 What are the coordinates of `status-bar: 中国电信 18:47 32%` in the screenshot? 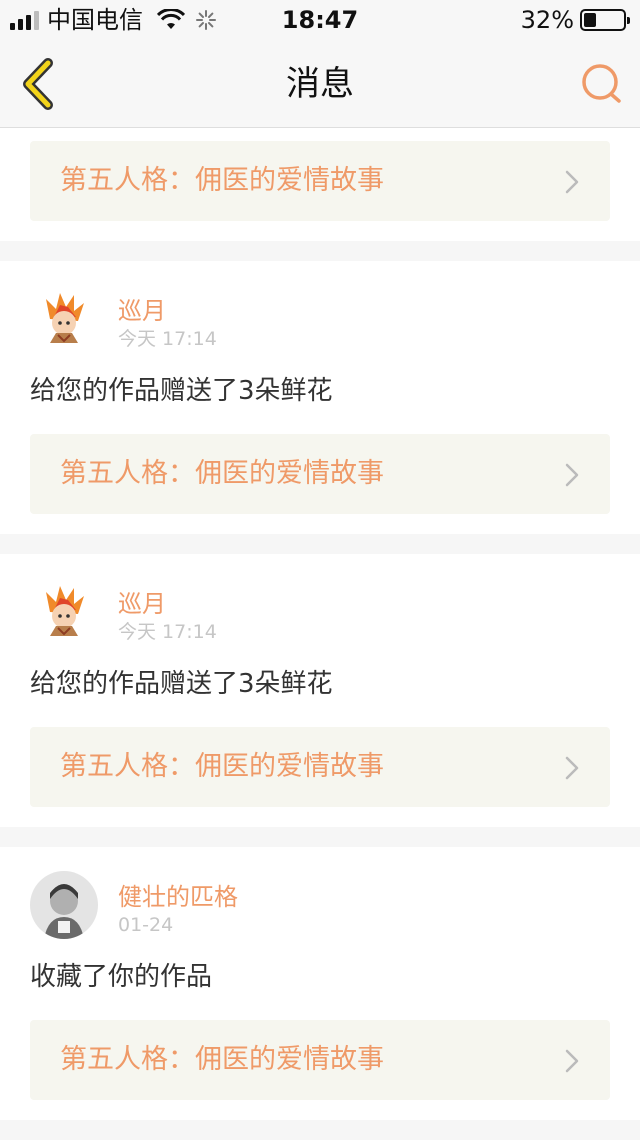 It's located at (320, 20).